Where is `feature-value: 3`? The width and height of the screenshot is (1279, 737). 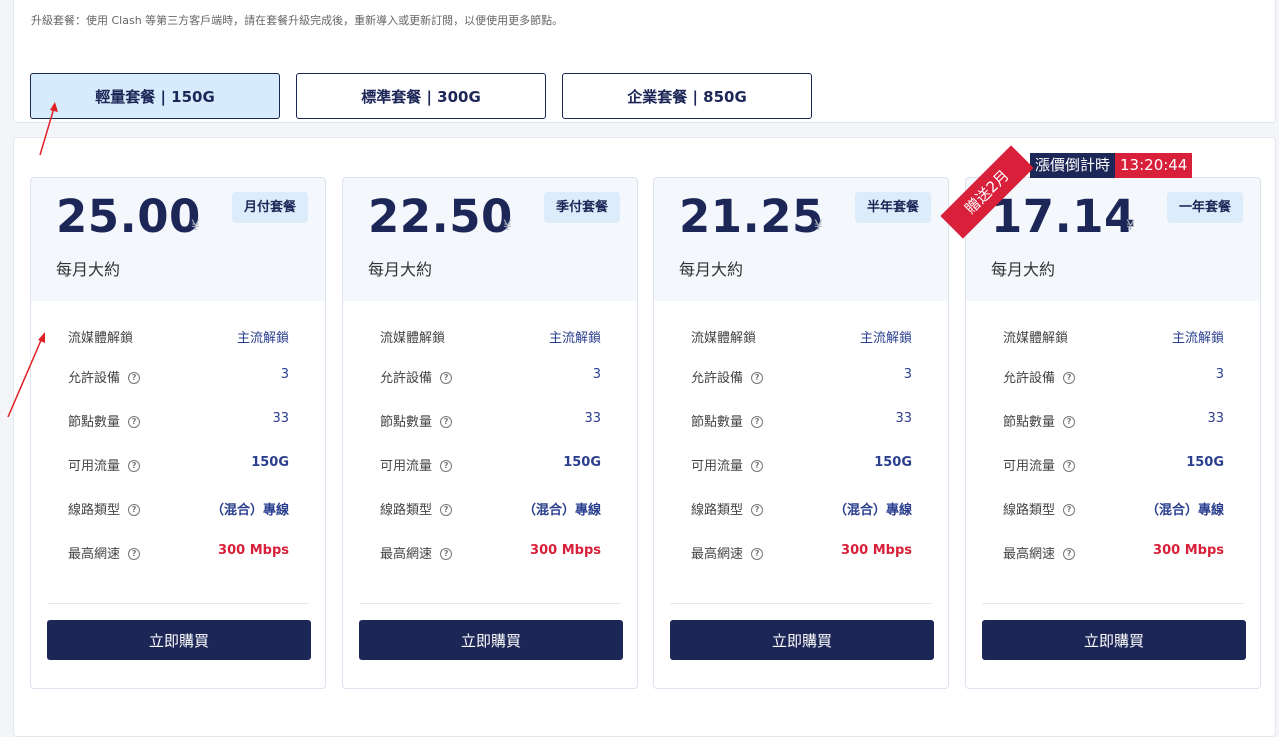
feature-value: 3 is located at coordinates (596, 374).